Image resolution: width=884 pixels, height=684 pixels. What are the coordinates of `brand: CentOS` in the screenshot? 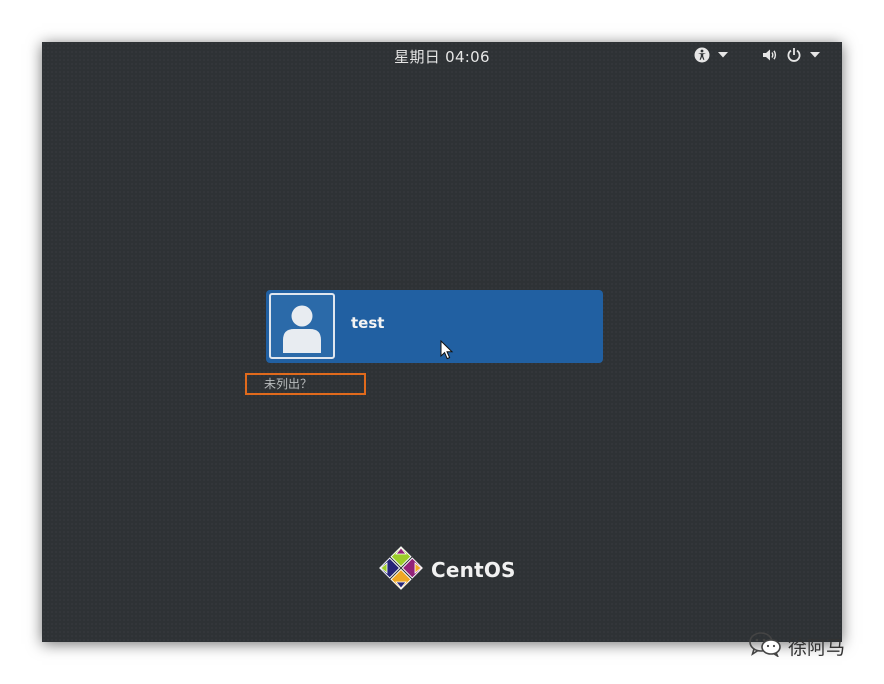 It's located at (447, 570).